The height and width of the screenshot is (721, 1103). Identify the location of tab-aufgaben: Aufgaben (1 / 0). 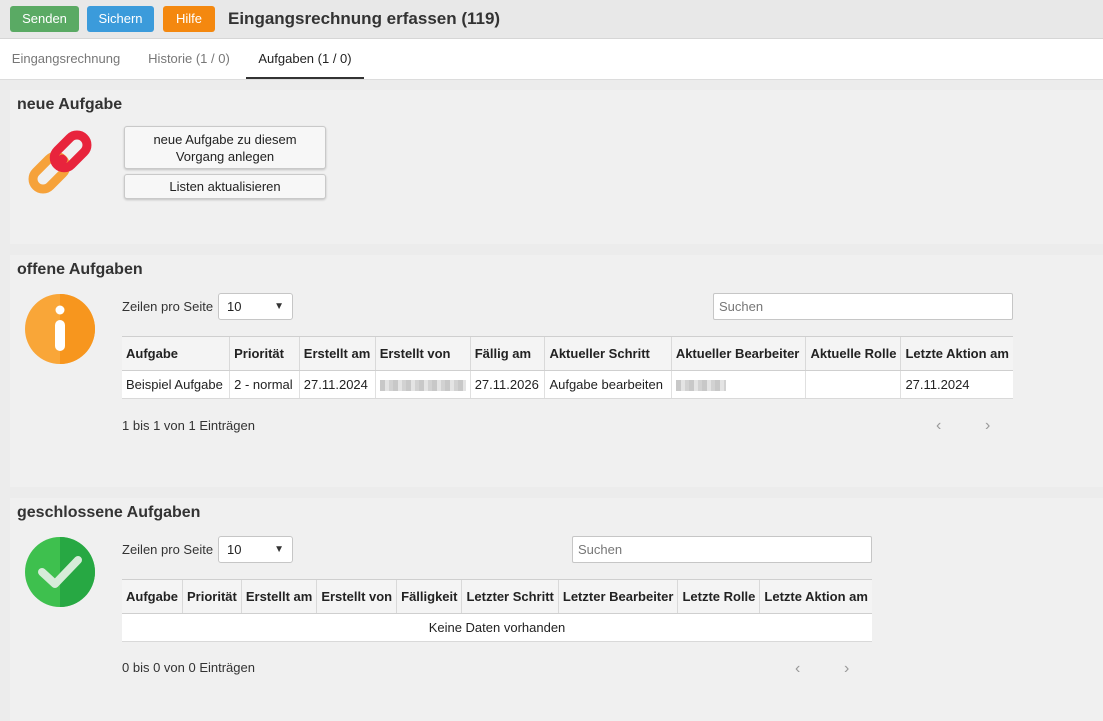
(305, 59).